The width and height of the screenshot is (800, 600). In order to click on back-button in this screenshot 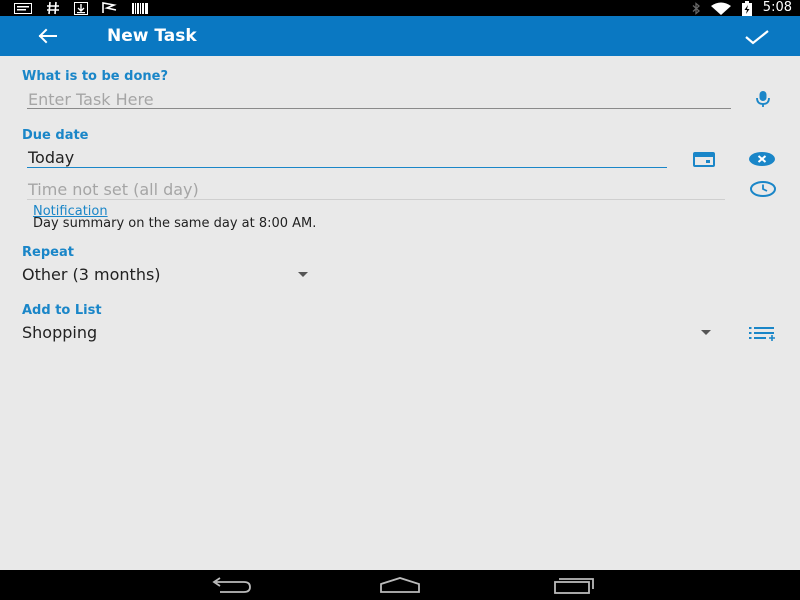, I will do `click(48, 36)`.